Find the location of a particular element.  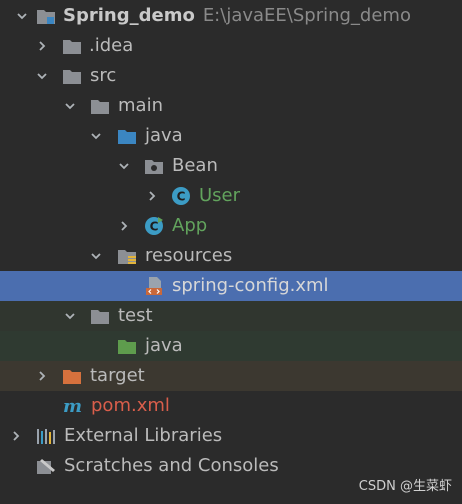

scratches-label: Scratches and Consoles is located at coordinates (171, 465).